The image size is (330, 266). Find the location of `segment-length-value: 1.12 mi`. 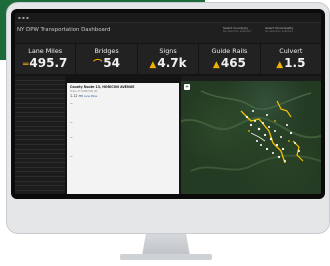

segment-length-value: 1.12 mi is located at coordinates (76, 96).